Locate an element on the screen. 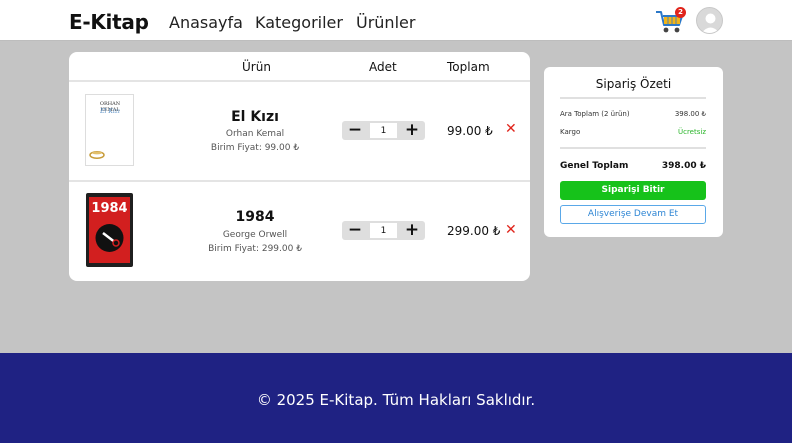 The image size is (792, 443). brand-logo: E-Kitap is located at coordinates (109, 22).